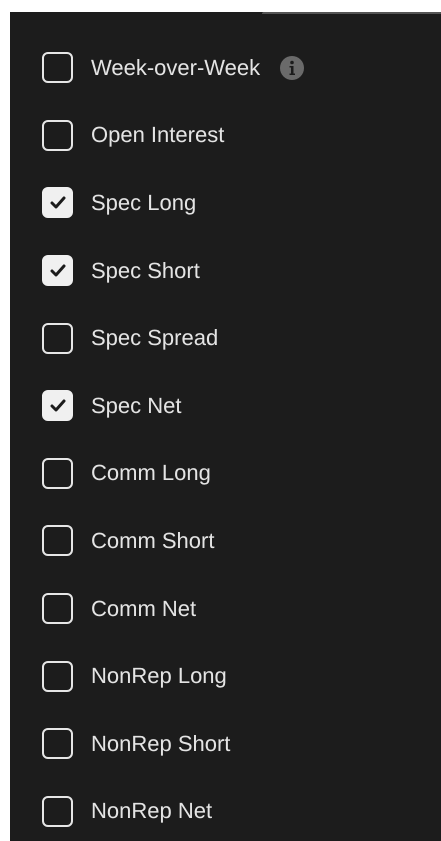 This screenshot has height=841, width=441. I want to click on option-label: Spec Short, so click(145, 271).